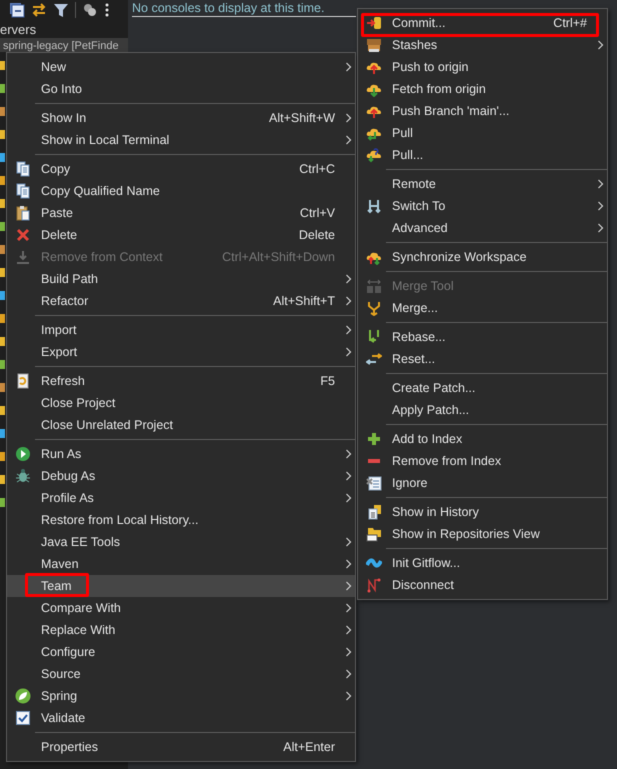 Image resolution: width=617 pixels, height=769 pixels. What do you see at coordinates (23, 718) in the screenshot?
I see `checkbox-icon` at bounding box center [23, 718].